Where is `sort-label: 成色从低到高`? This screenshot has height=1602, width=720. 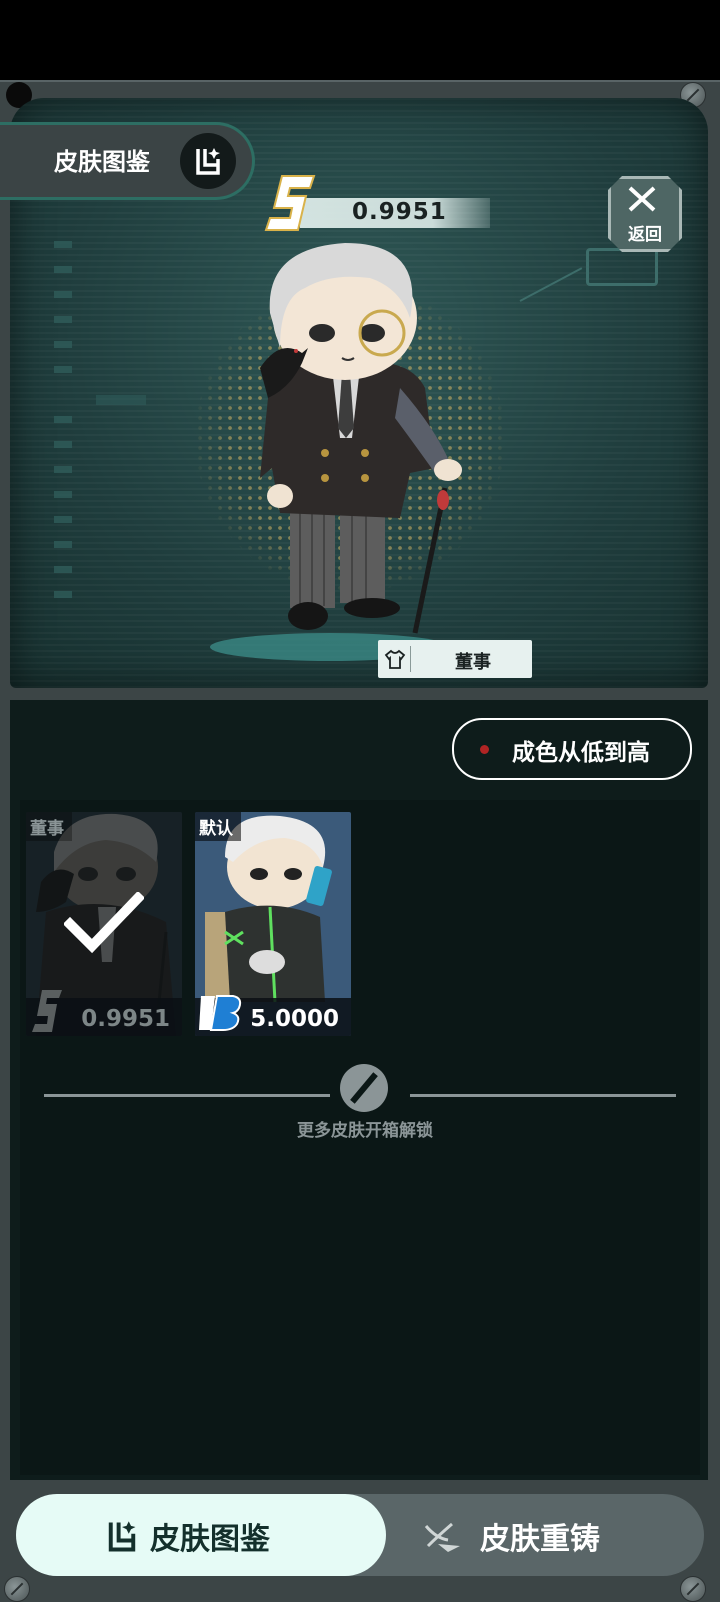
sort-label: 成色从低到高 is located at coordinates (581, 753).